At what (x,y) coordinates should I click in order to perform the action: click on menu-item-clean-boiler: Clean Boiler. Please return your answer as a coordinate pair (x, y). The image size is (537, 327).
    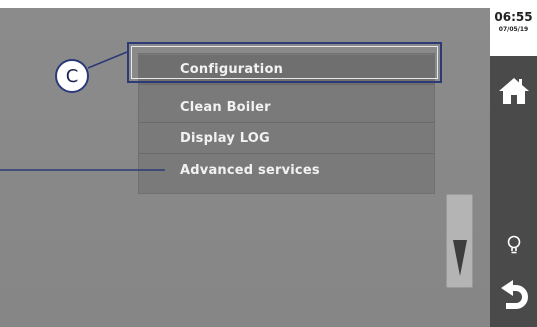
    Looking at the image, I should click on (286, 108).